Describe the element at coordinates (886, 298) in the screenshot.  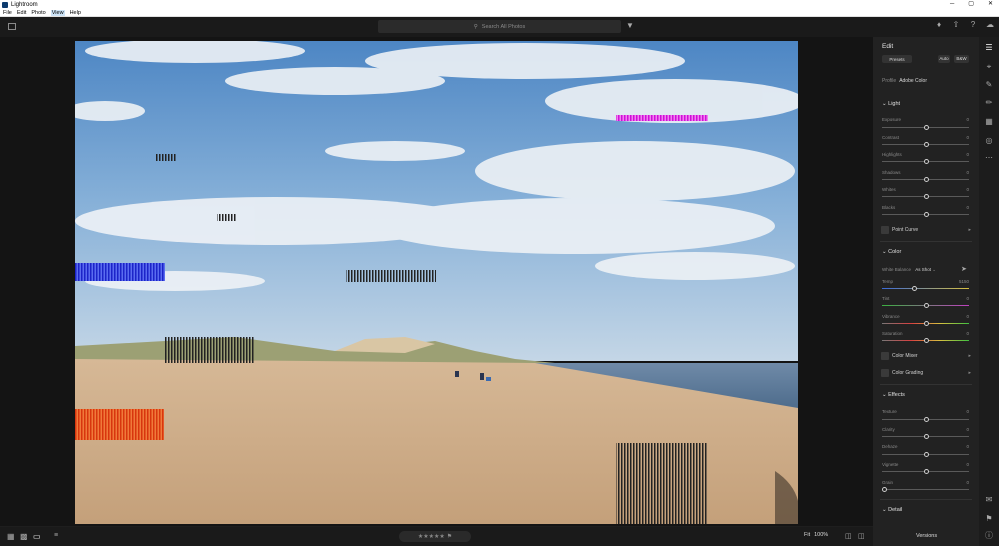
I see `tint-label: Tint` at that location.